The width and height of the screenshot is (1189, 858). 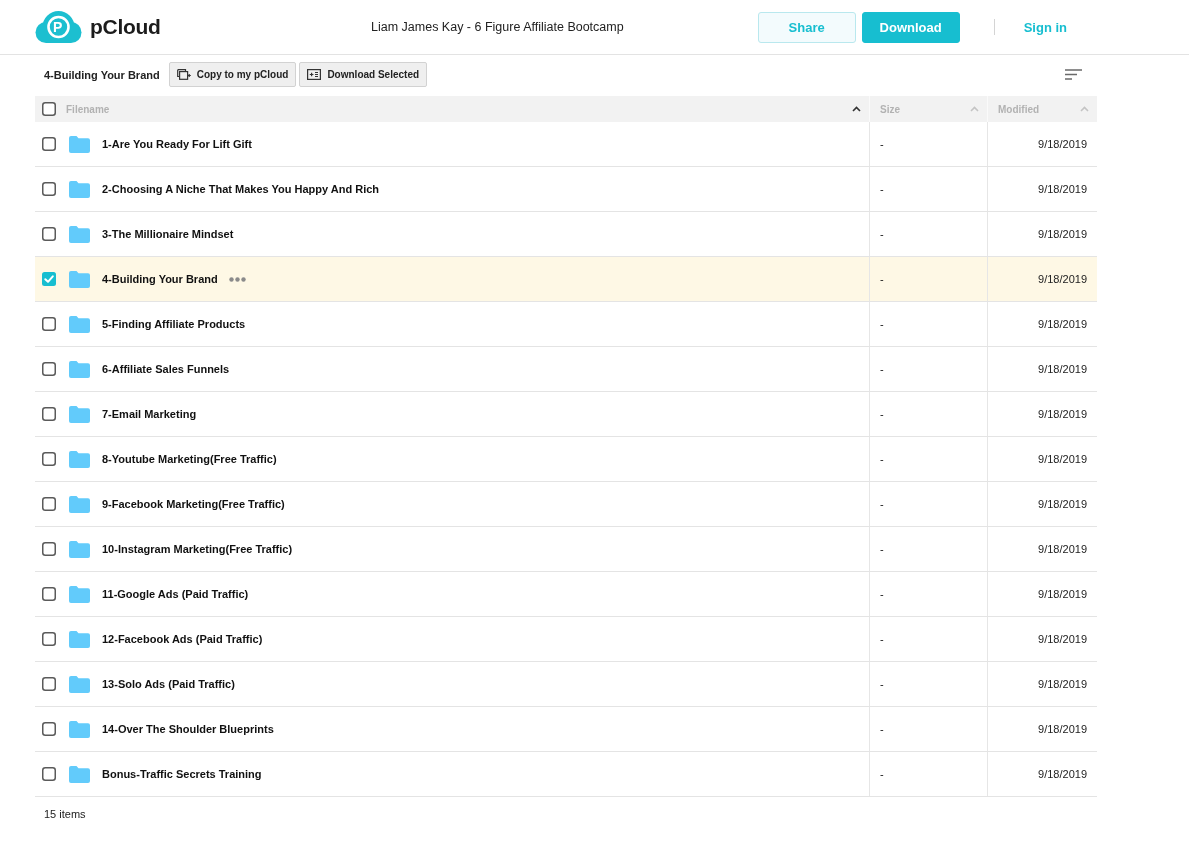 What do you see at coordinates (102, 74) in the screenshot?
I see `breadcrumb: 4-Building Your Brand` at bounding box center [102, 74].